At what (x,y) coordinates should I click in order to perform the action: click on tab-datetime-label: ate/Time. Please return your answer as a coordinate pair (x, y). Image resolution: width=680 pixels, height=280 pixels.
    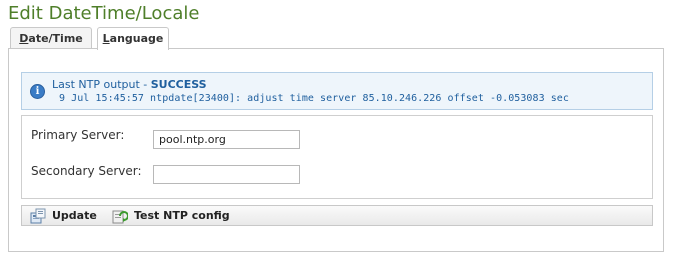
    Looking at the image, I should click on (55, 38).